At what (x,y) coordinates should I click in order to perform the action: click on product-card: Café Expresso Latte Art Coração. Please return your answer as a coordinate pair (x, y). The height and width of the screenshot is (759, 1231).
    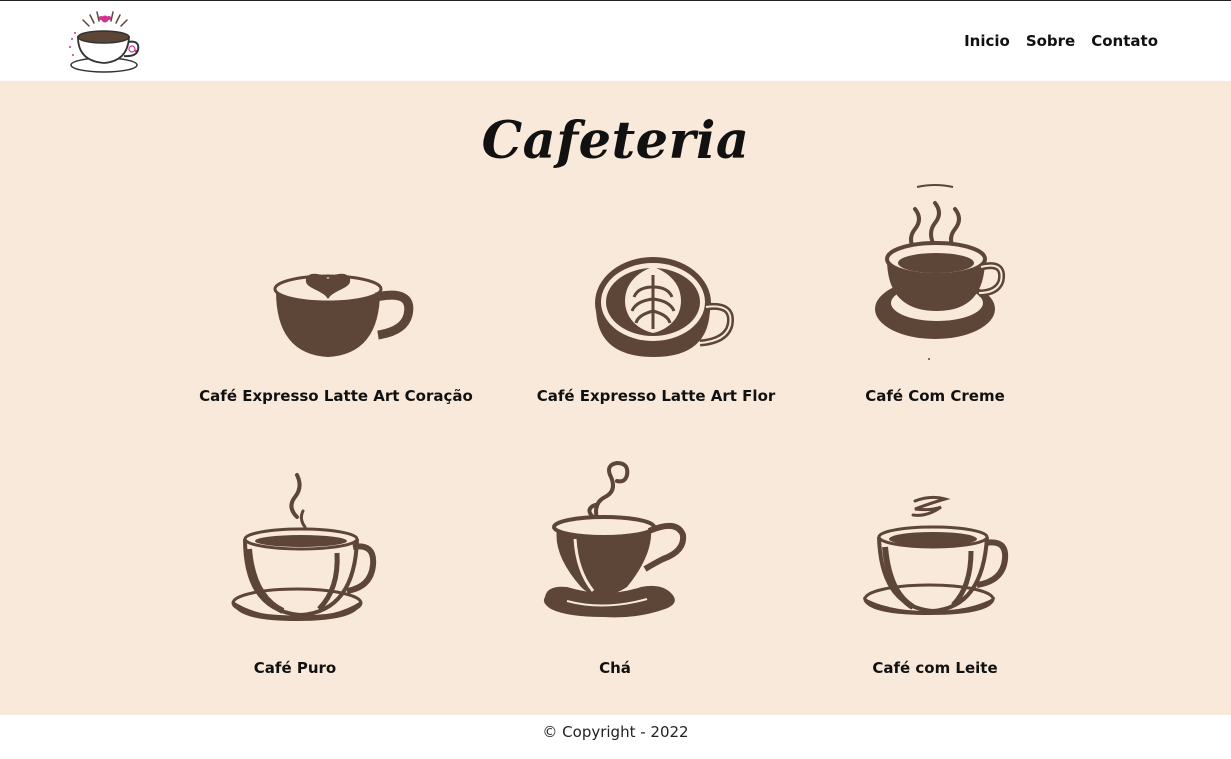
    Looking at the image, I should click on (336, 336).